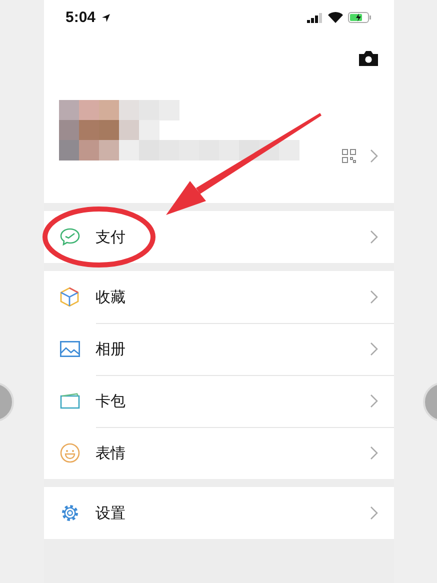 This screenshot has width=437, height=583. I want to click on menu-label: 设置, so click(111, 513).